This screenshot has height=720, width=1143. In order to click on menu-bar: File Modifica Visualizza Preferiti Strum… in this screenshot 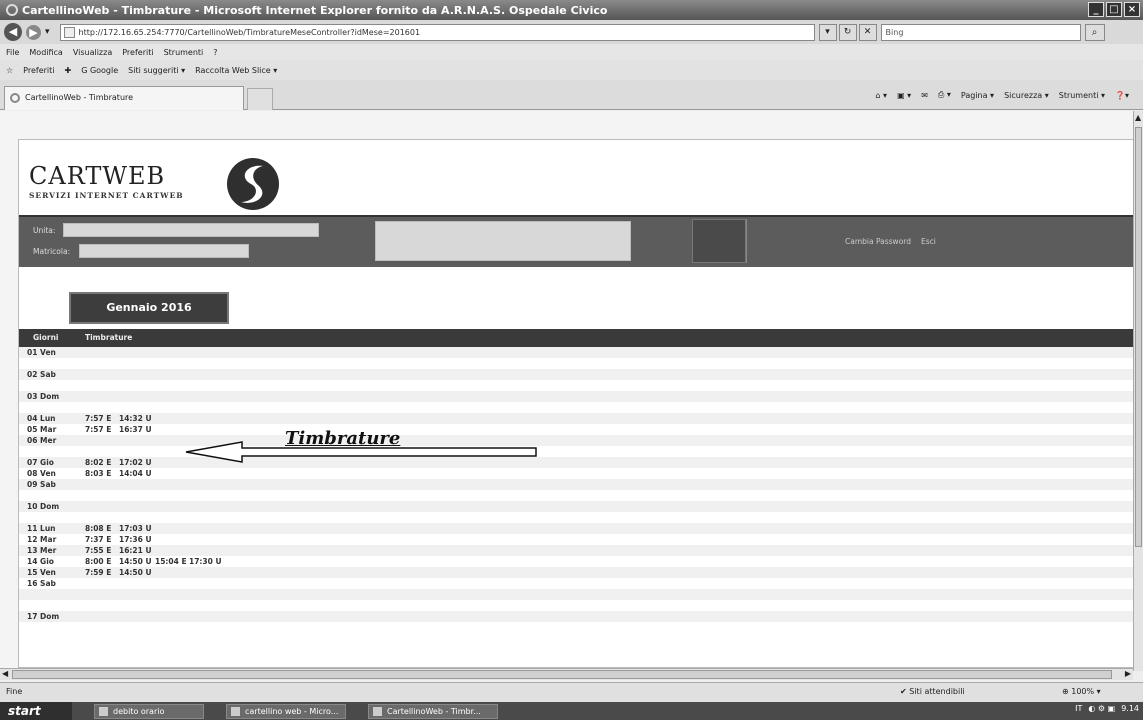, I will do `click(571, 52)`.